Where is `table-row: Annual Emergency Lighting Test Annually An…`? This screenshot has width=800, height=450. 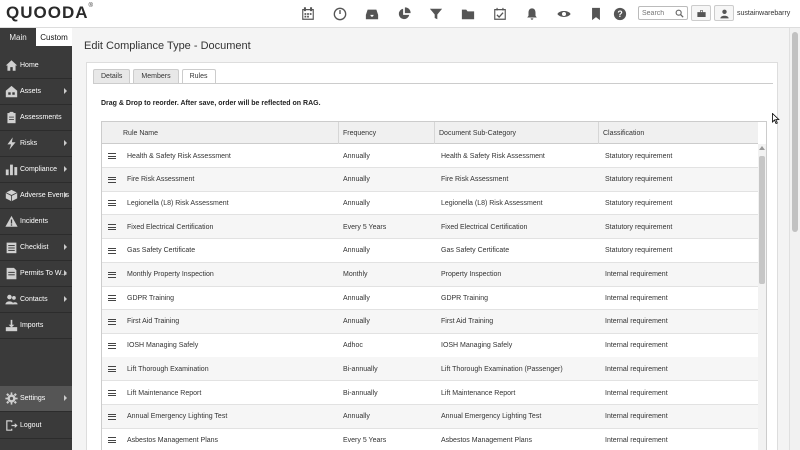
table-row: Annual Emergency Lighting Test Annually An… is located at coordinates (430, 416).